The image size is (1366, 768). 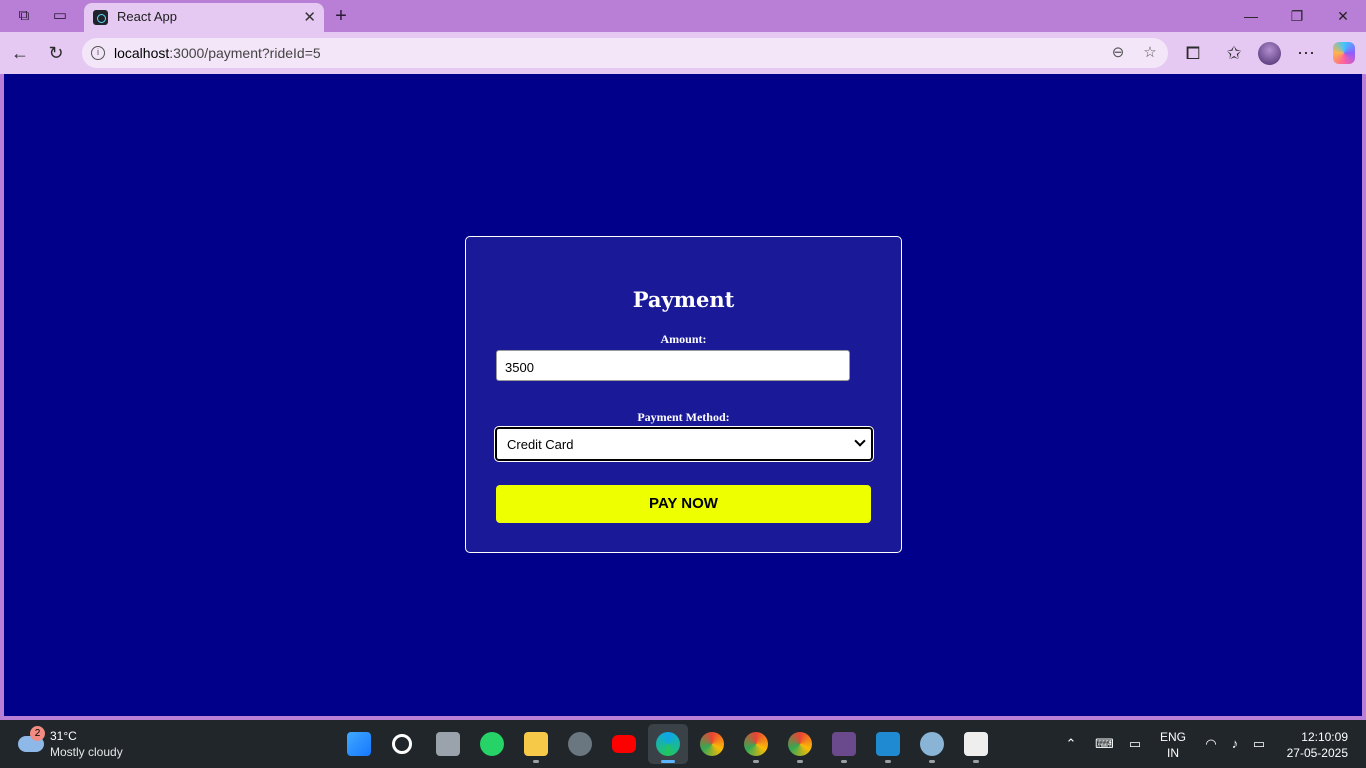 I want to click on settings-cog-icon, so click(x=932, y=744).